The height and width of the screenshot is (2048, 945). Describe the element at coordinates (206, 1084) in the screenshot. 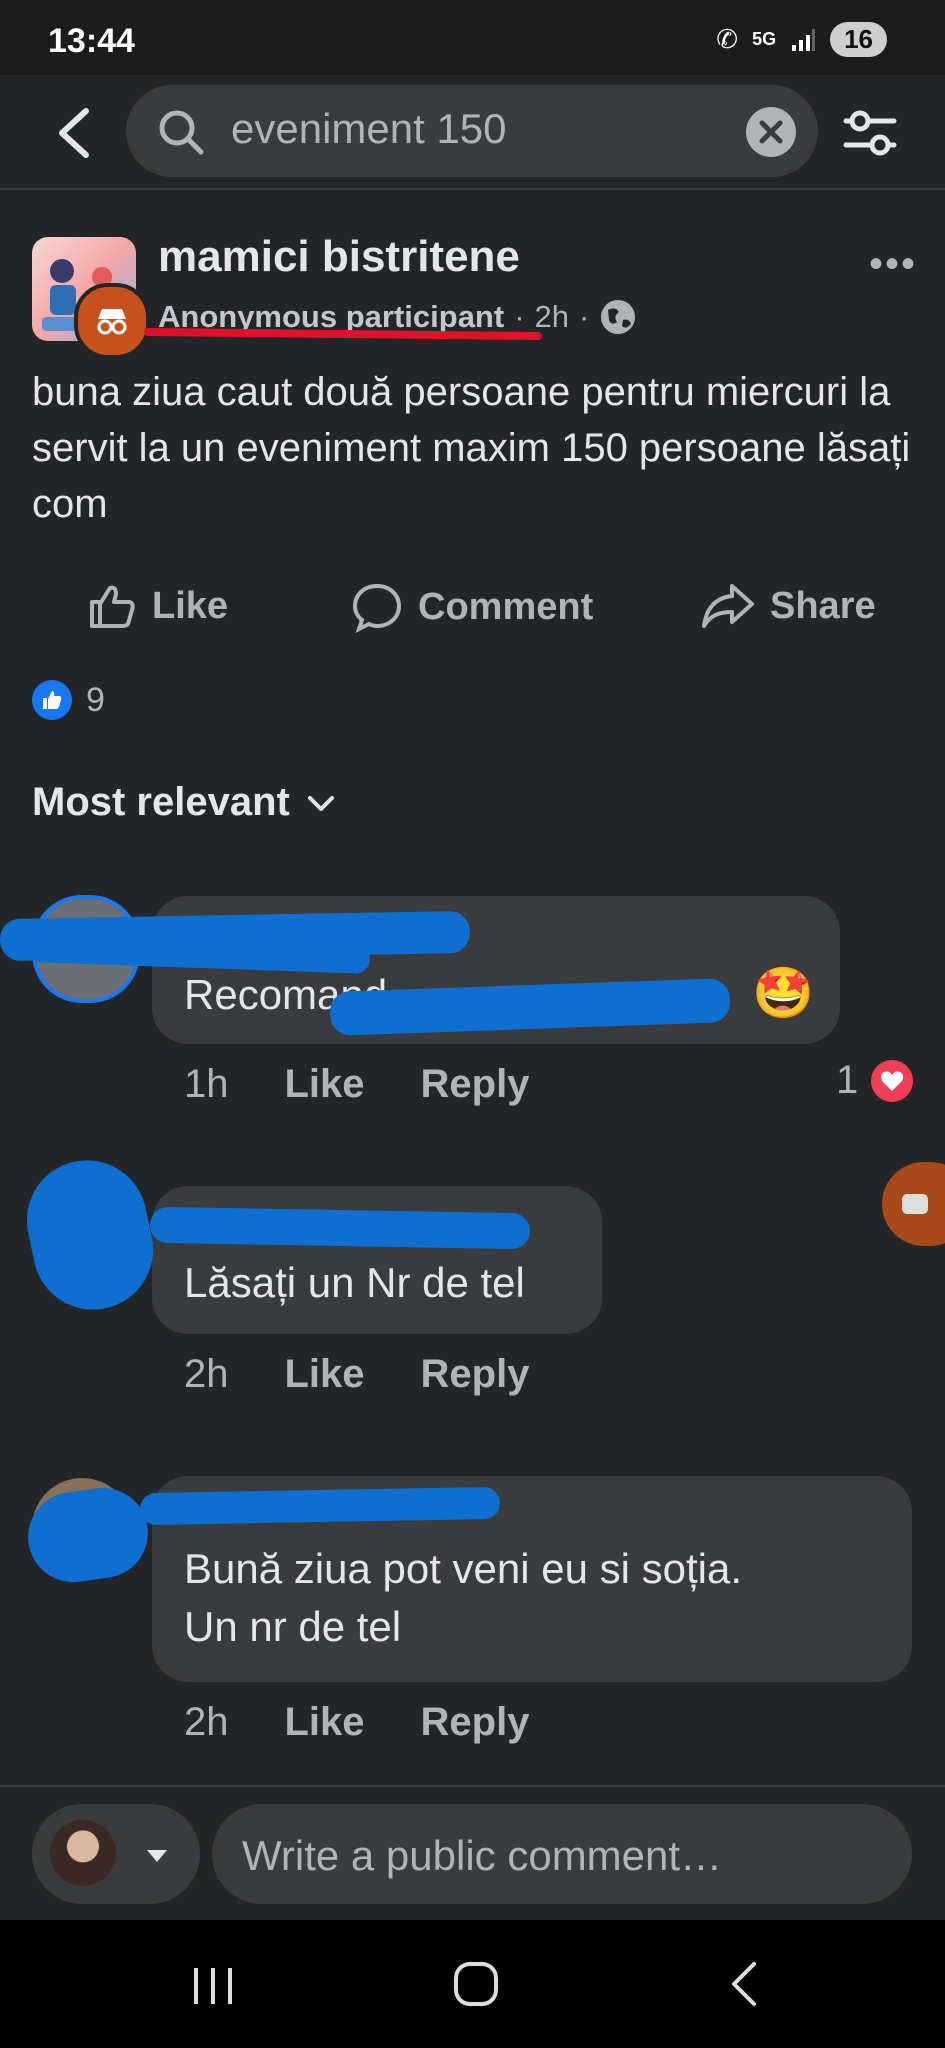

I see `comment-time: 1h` at that location.